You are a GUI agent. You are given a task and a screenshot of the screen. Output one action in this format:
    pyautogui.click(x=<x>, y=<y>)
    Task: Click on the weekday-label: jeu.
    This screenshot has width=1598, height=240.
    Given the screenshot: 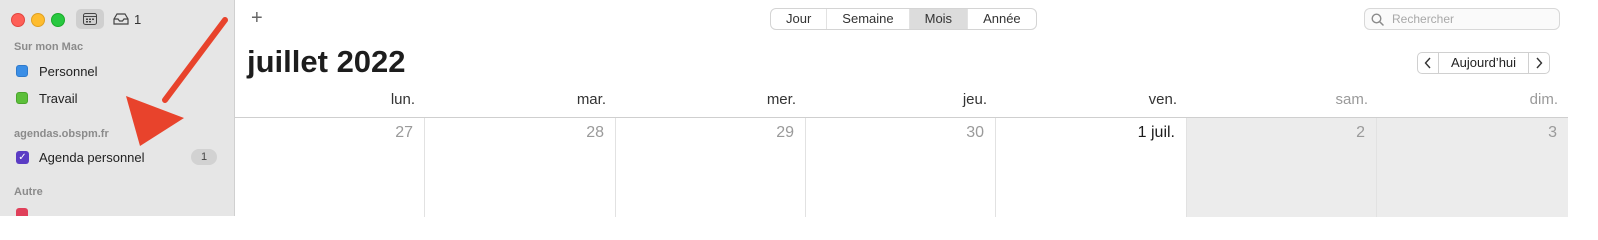 What is the action you would take?
    pyautogui.click(x=974, y=99)
    